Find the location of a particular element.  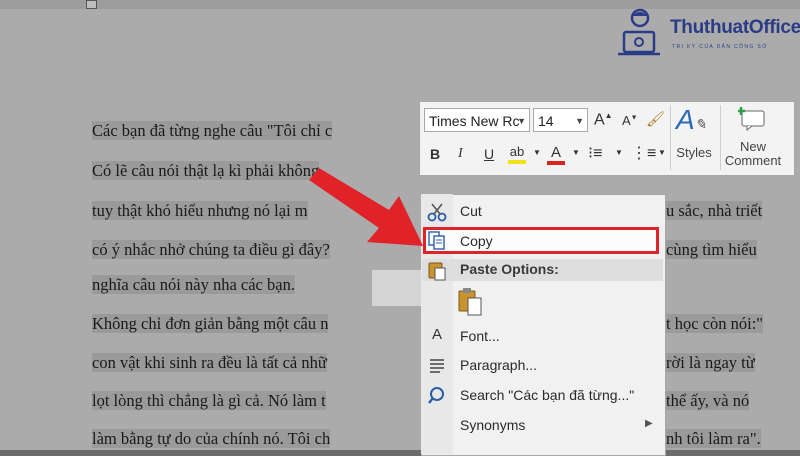

doc-line: Có lẽ câu nói thật lạ kì phải không is located at coordinates (206, 171).